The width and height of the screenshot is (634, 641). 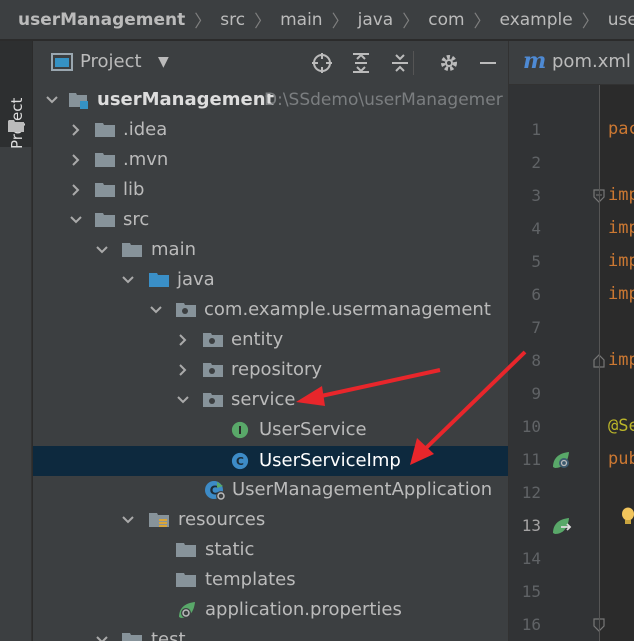 What do you see at coordinates (536, 129) in the screenshot?
I see `line-number: 1` at bounding box center [536, 129].